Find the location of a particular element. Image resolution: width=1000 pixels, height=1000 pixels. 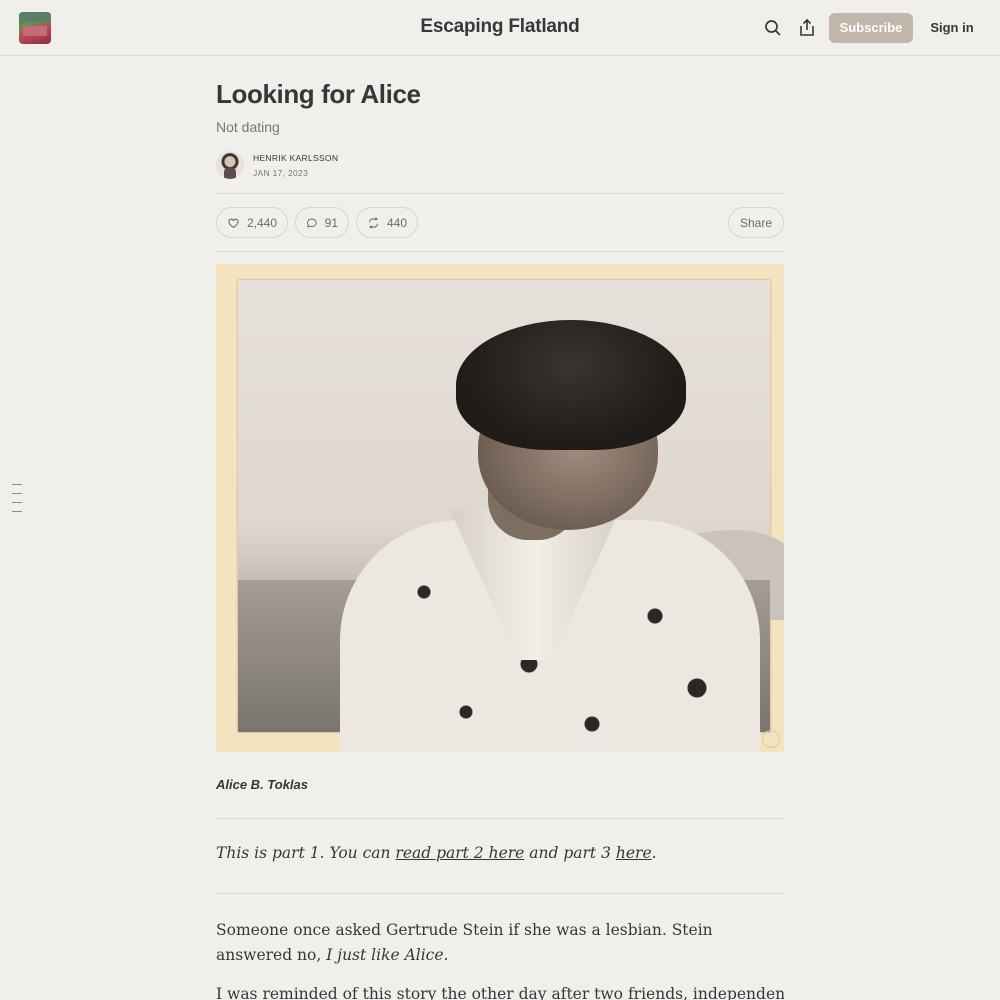

comment-icon is located at coordinates (311, 223).